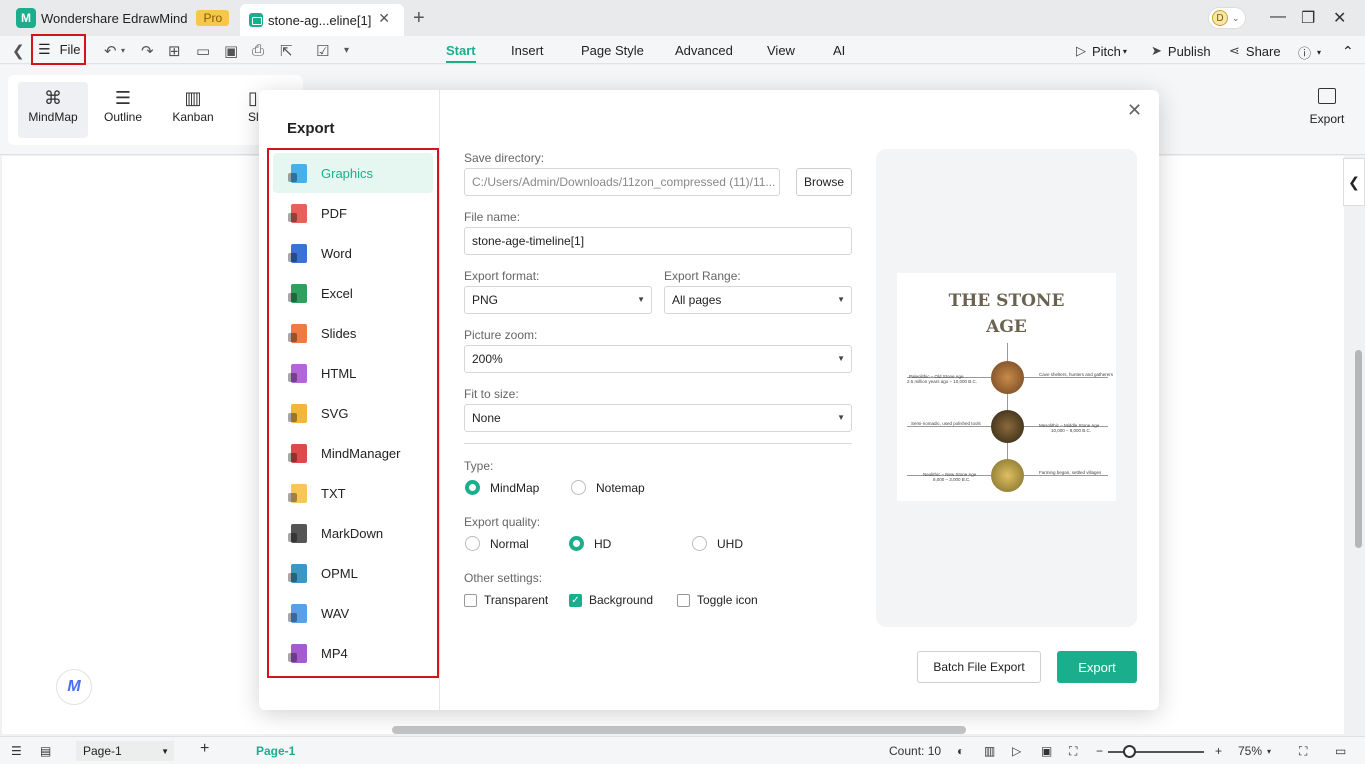 Image resolution: width=1365 pixels, height=764 pixels. Describe the element at coordinates (353, 253) in the screenshot. I see `format-item-word: Word` at that location.